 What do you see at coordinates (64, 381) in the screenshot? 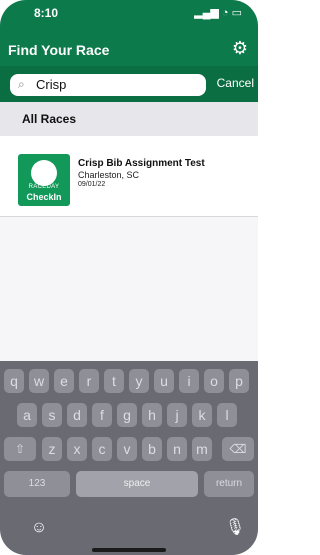
I see `key-e: e` at bounding box center [64, 381].